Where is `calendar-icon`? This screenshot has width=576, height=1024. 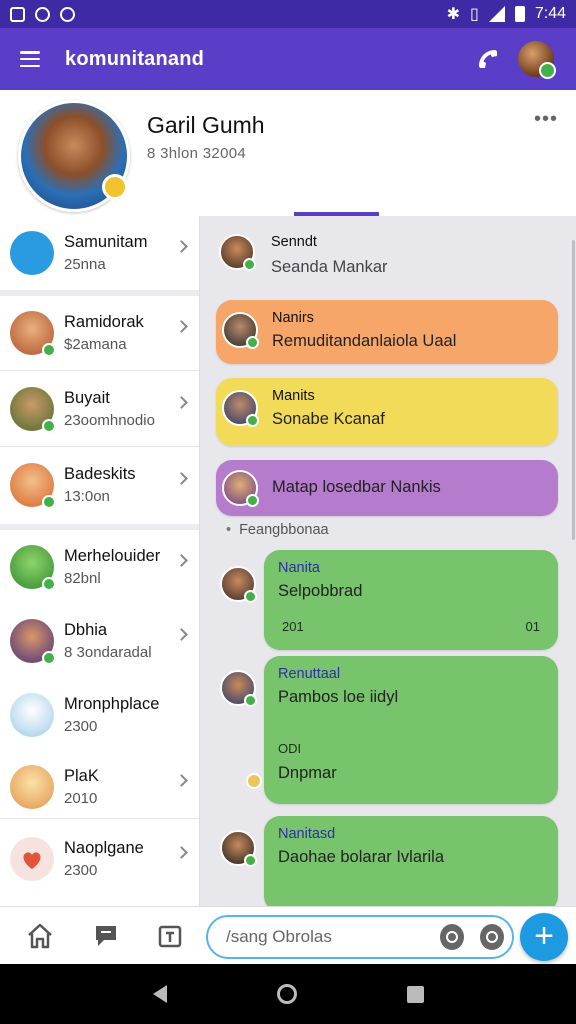 calendar-icon is located at coordinates (170, 936).